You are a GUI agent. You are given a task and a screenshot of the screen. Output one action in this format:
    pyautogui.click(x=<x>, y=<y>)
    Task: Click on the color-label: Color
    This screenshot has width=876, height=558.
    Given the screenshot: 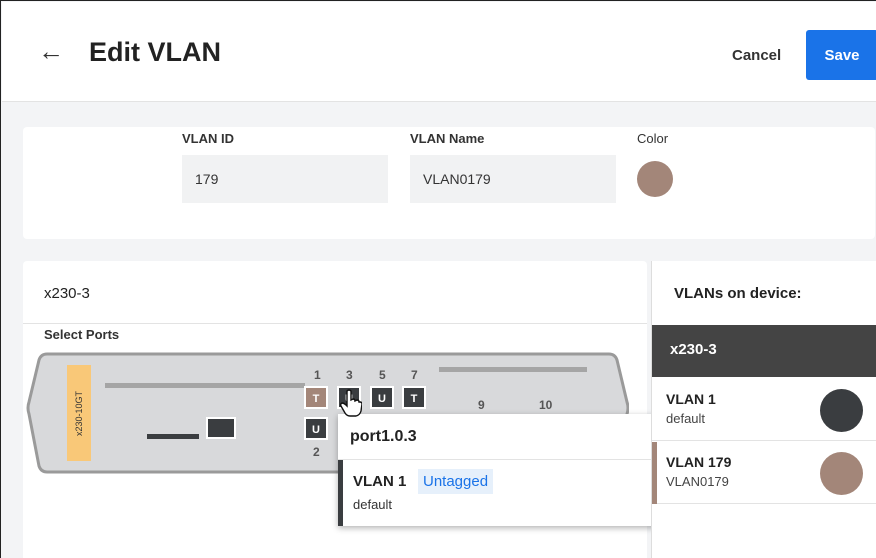 What is the action you would take?
    pyautogui.click(x=653, y=138)
    